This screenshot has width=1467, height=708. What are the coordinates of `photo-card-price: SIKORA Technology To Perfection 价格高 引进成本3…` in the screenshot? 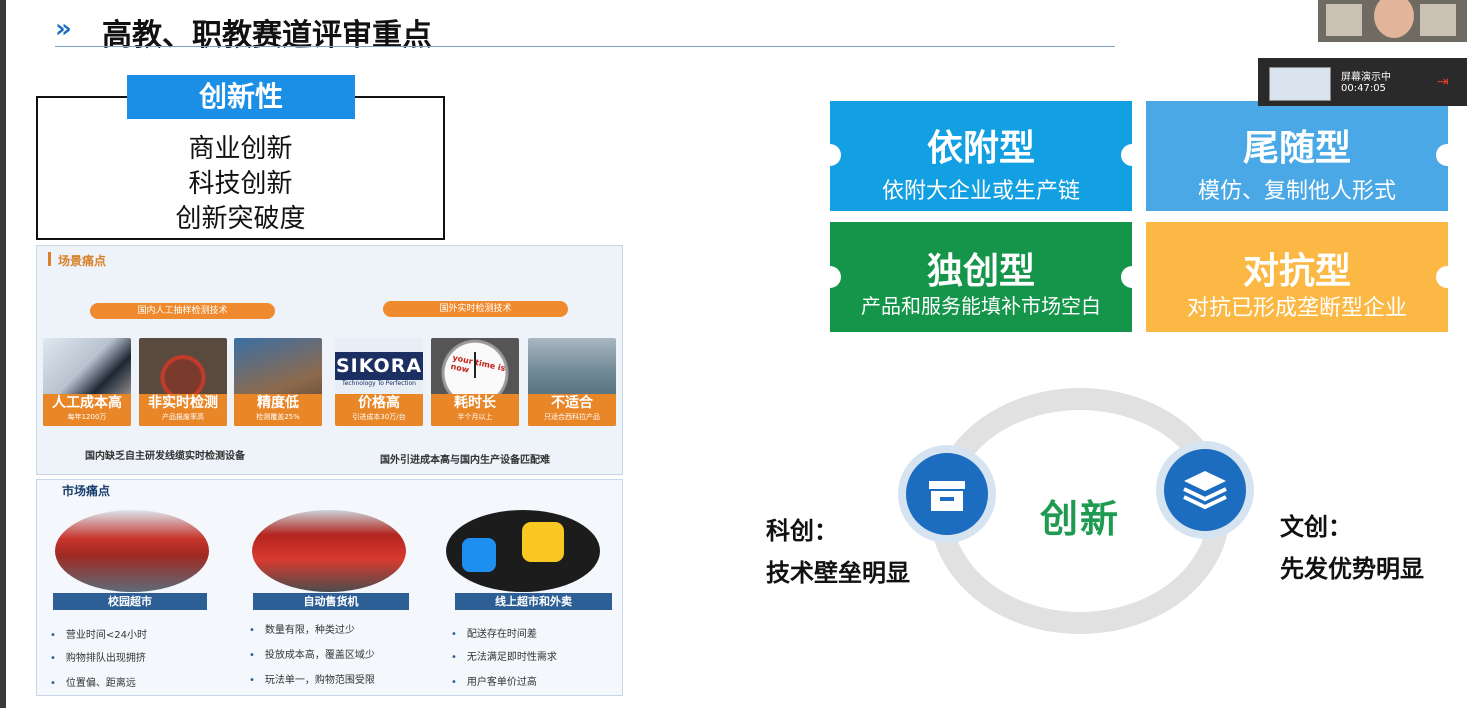 It's located at (379, 382).